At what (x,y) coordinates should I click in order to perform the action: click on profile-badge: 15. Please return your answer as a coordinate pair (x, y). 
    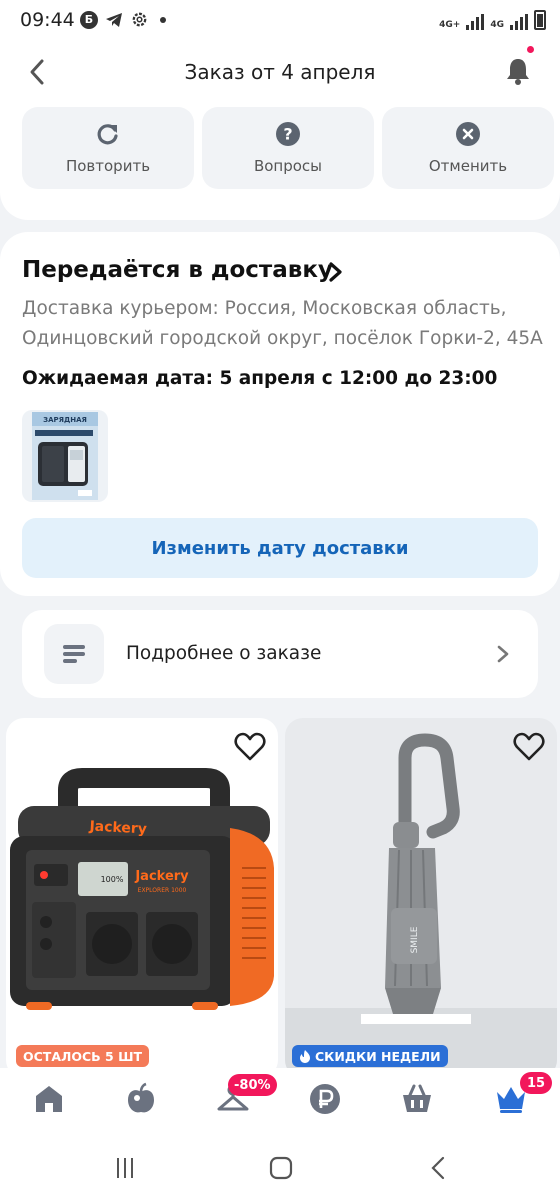
    Looking at the image, I should click on (536, 1083).